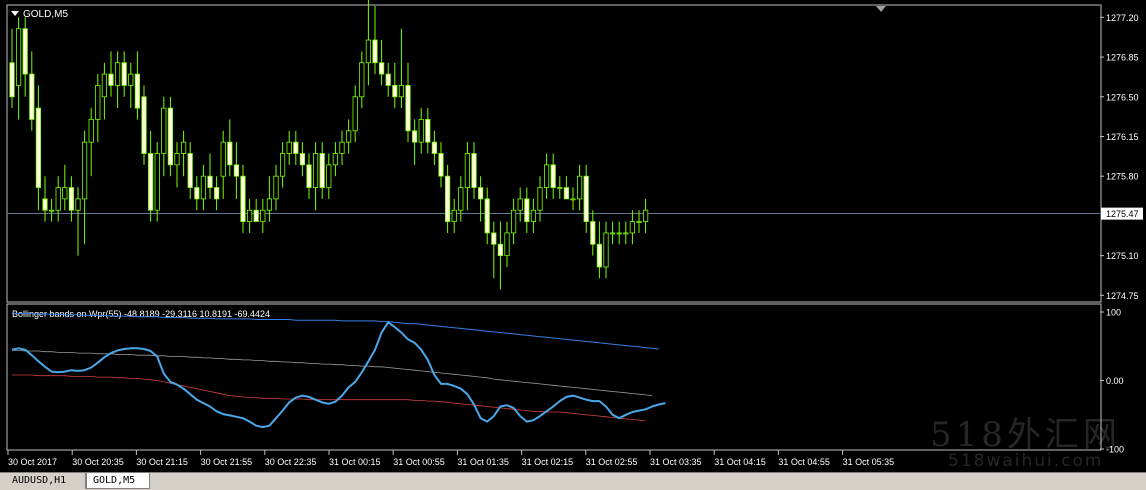 The image size is (1146, 490). What do you see at coordinates (612, 462) in the screenshot?
I see `time-tick-label: 31 Oct 02:55` at bounding box center [612, 462].